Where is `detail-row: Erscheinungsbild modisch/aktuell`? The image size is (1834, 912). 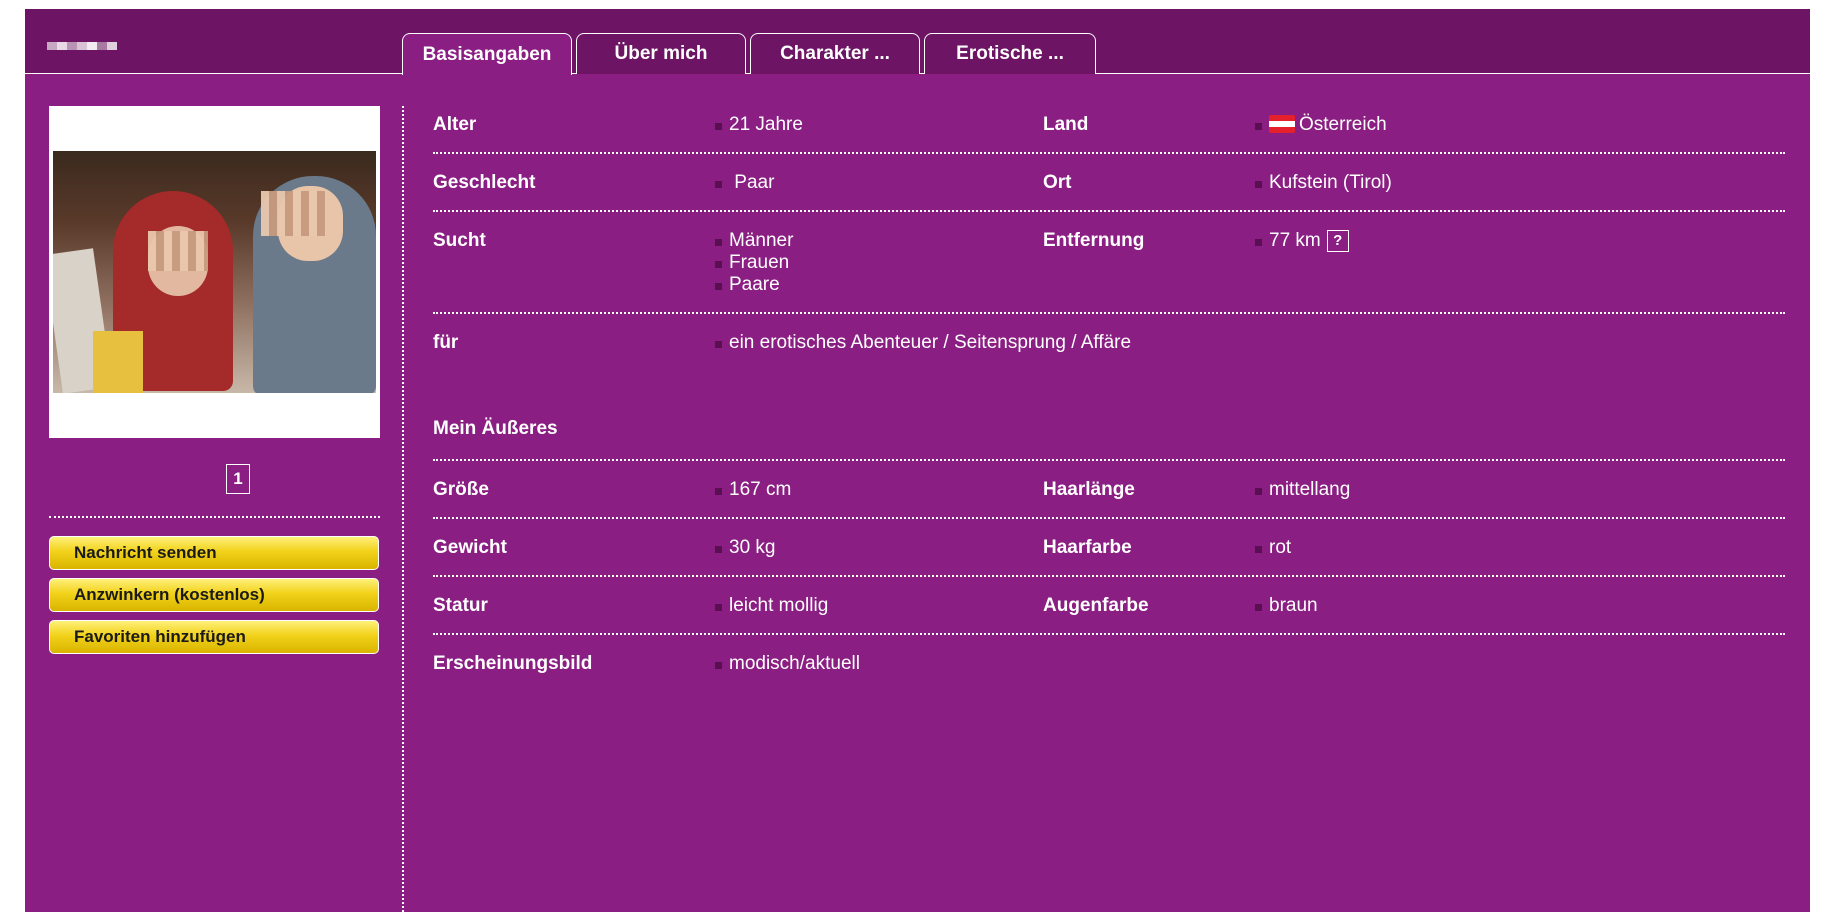 detail-row: Erscheinungsbild modisch/aktuell is located at coordinates (1109, 664).